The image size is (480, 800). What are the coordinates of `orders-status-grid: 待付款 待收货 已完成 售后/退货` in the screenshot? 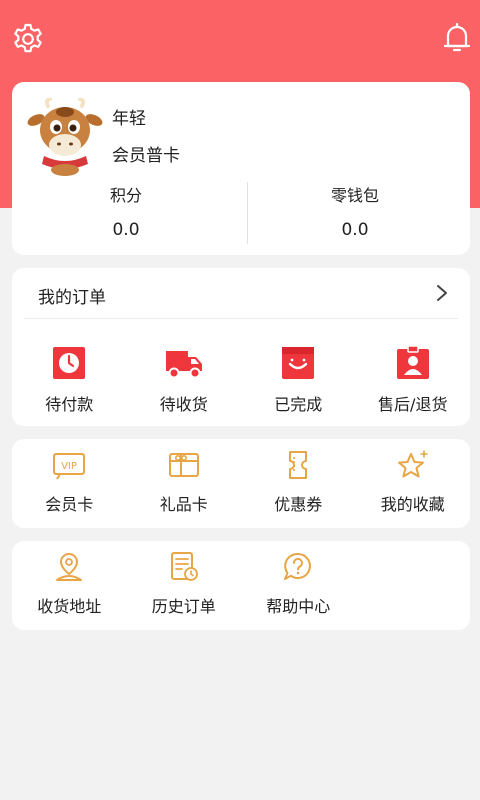 It's located at (241, 380).